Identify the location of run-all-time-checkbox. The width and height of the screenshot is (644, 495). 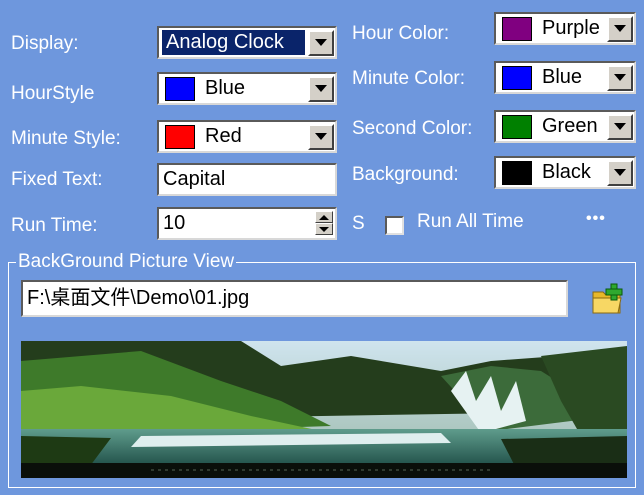
(394, 225).